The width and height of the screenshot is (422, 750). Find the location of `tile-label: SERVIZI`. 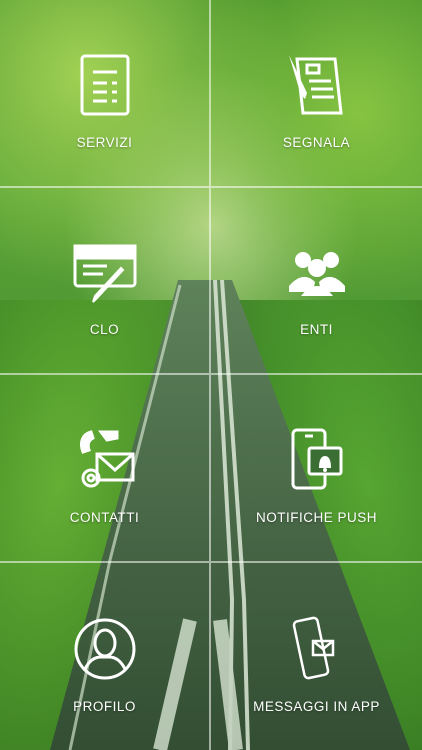

tile-label: SERVIZI is located at coordinates (104, 142).